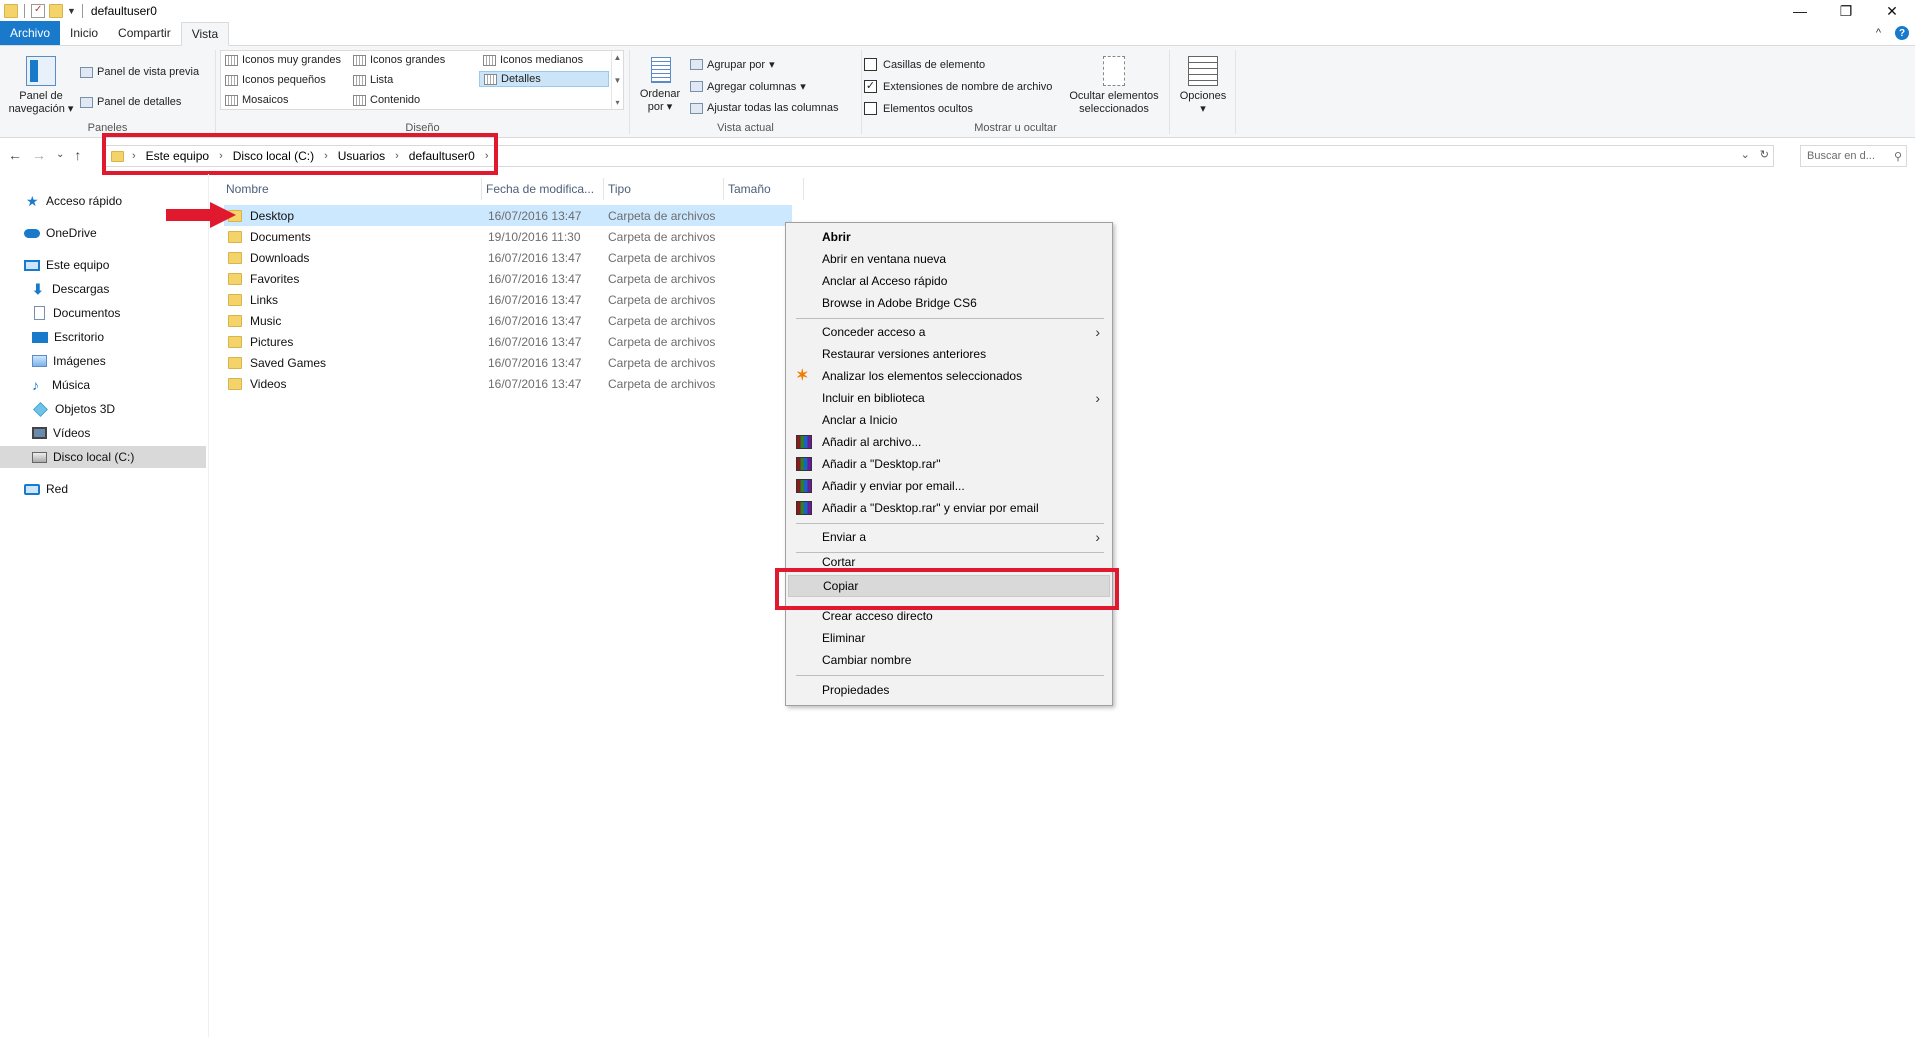 Image resolution: width=1915 pixels, height=1037 pixels. What do you see at coordinates (949, 303) in the screenshot?
I see `menu-item-browse-adobe-bridge: Browse in Adobe Bridge CS6` at bounding box center [949, 303].